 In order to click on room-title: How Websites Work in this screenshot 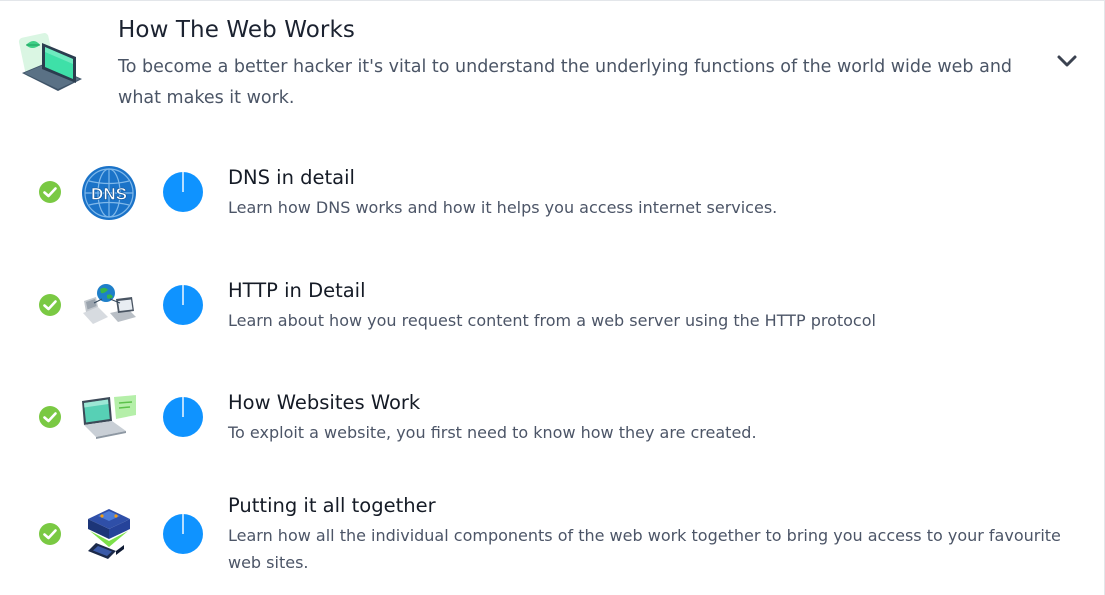, I will do `click(324, 402)`.